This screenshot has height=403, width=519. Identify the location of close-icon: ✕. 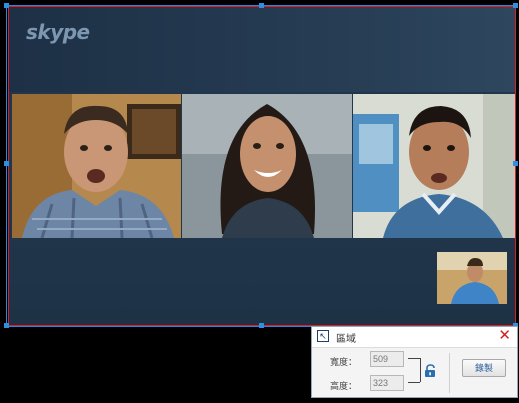
(504, 336).